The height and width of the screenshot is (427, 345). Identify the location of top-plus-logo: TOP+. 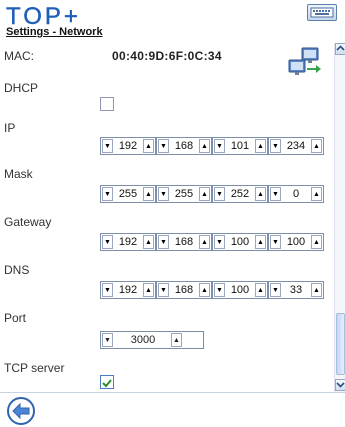
(43, 15).